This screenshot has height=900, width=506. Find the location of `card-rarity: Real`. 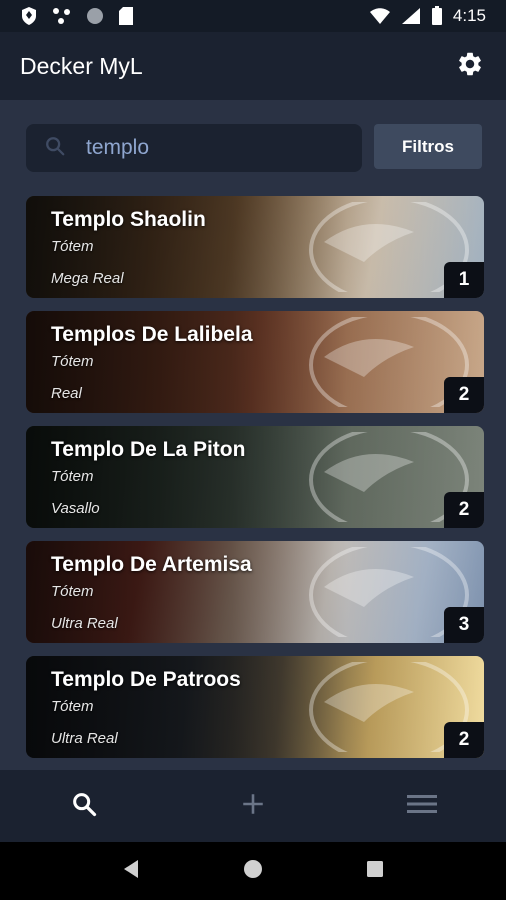

card-rarity: Real is located at coordinates (66, 393).